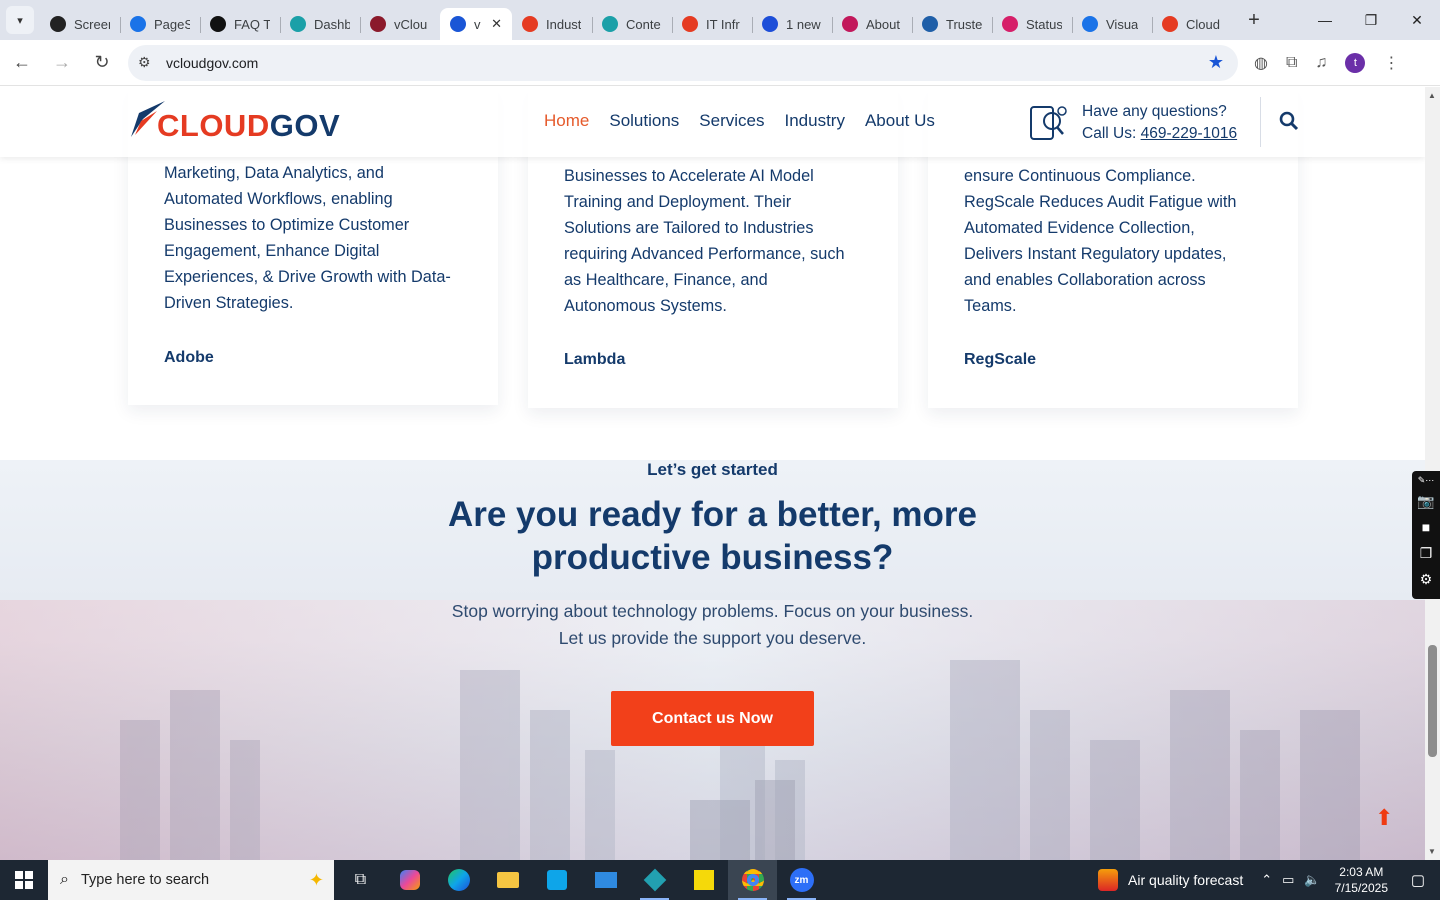  Describe the element at coordinates (644, 121) in the screenshot. I see `nav-solutions: Solutions` at that location.